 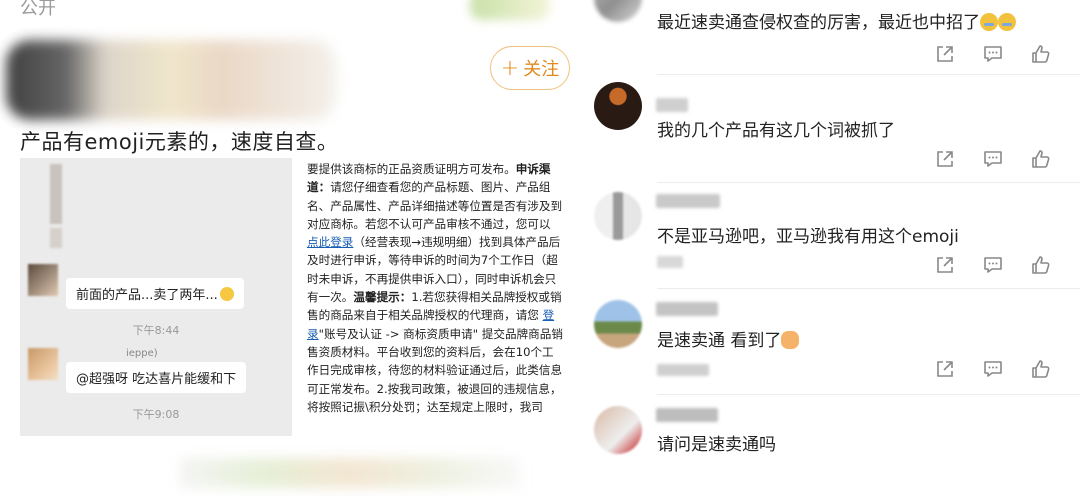 I want to click on emoji-icon, so click(x=226, y=294).